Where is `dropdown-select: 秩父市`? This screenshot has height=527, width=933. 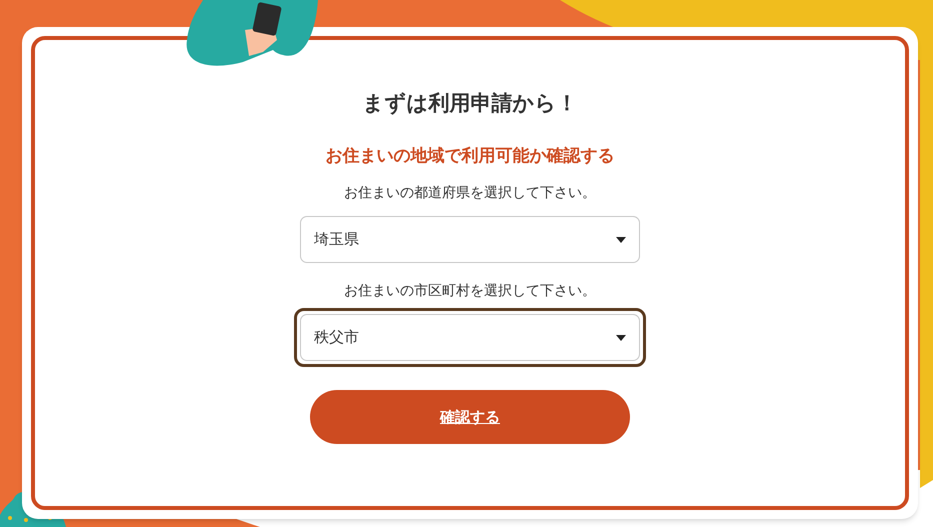
dropdown-select: 秩父市 is located at coordinates (470, 337).